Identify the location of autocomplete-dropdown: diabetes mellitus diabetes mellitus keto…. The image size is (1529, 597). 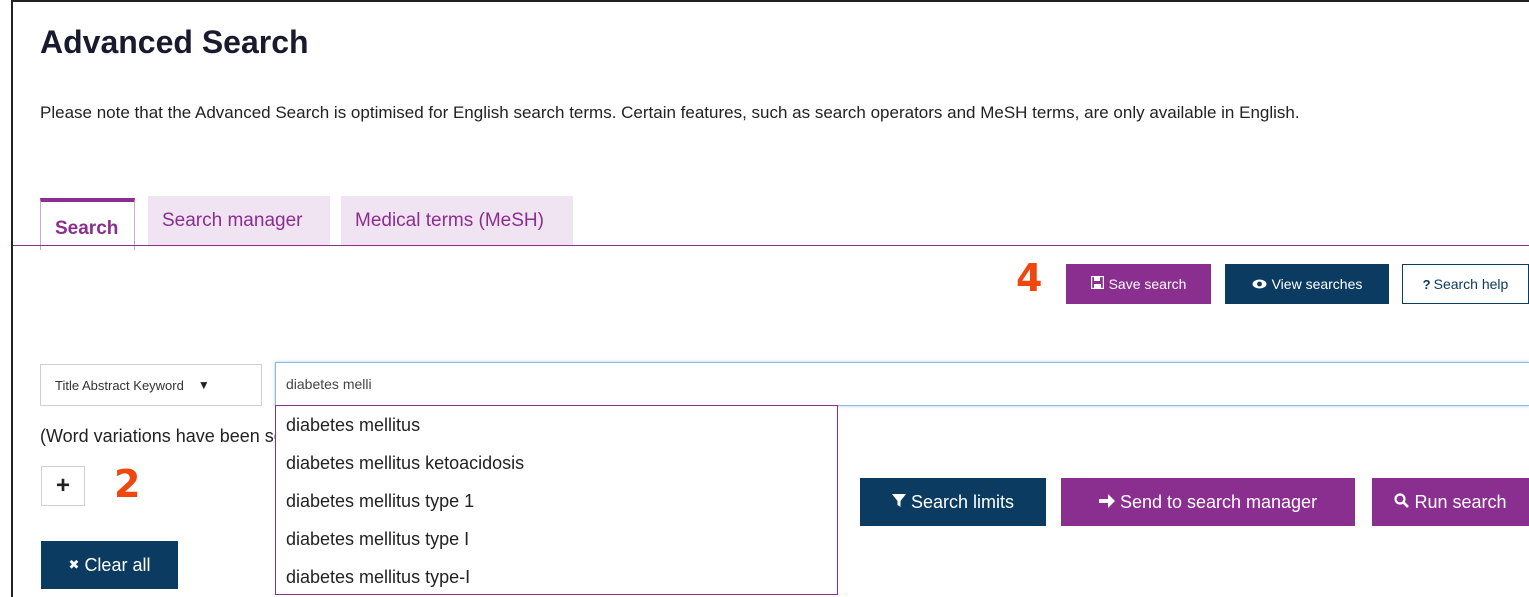
(556, 500).